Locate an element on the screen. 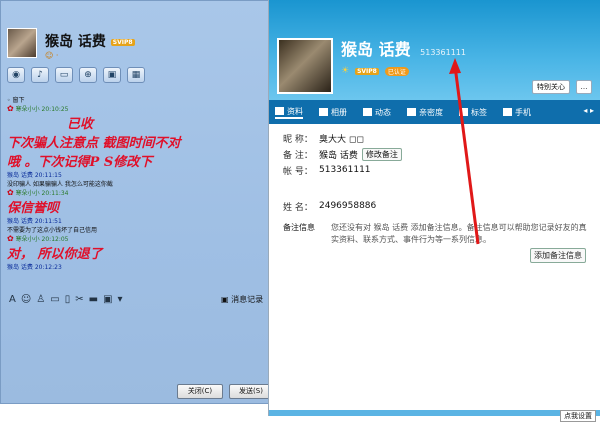 This screenshot has height=422, width=600. message-line: 不需要为了这点小钱坏了自己信用 is located at coordinates (52, 230).